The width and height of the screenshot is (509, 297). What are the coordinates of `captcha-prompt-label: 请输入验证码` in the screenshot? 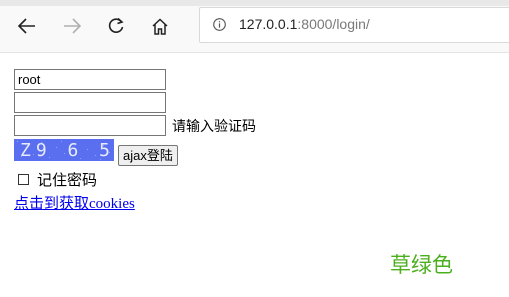 It's located at (214, 127).